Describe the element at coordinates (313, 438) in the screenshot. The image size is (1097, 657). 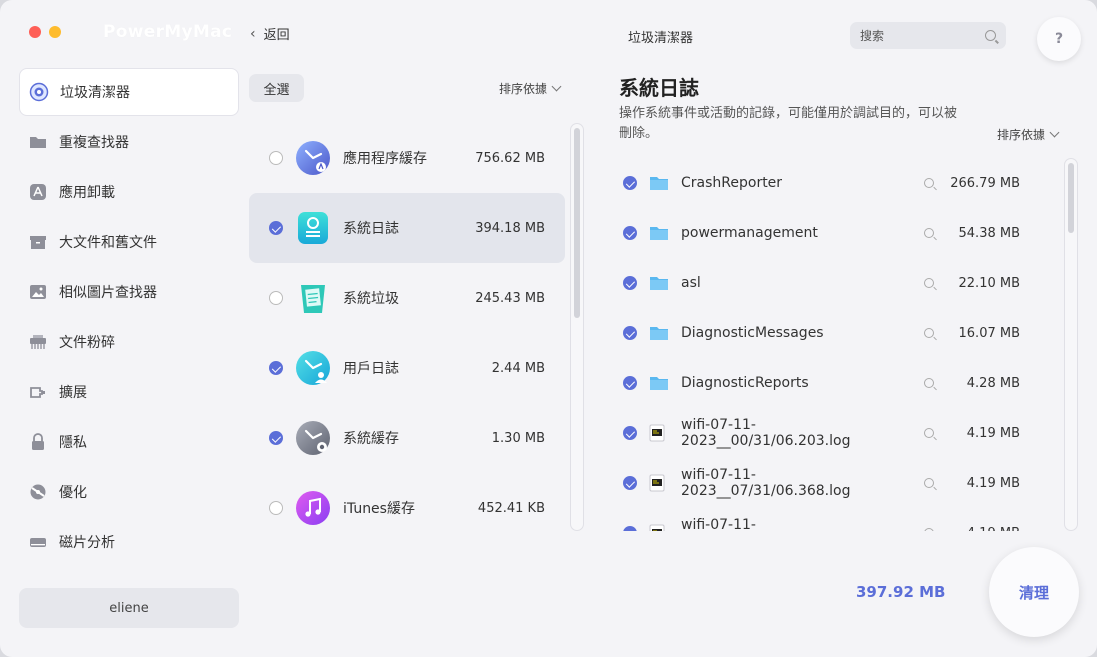
I see `system-cache-icon` at that location.